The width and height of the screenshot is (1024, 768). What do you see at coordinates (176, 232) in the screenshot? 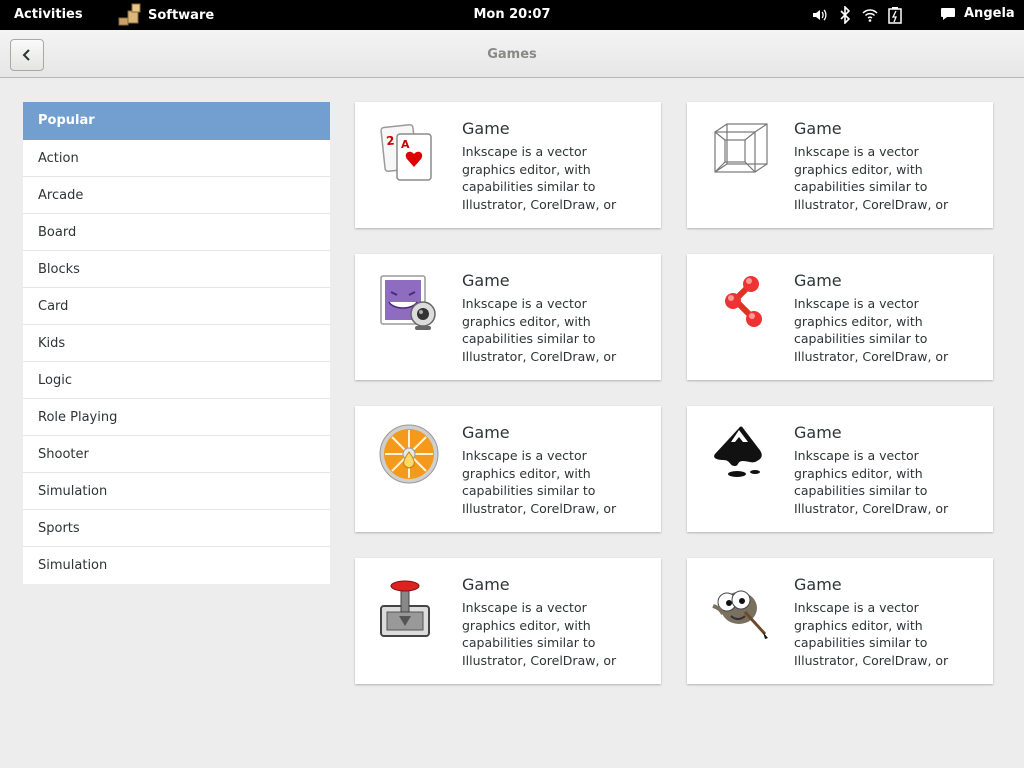
I see `sidebar-item-board: Board` at bounding box center [176, 232].